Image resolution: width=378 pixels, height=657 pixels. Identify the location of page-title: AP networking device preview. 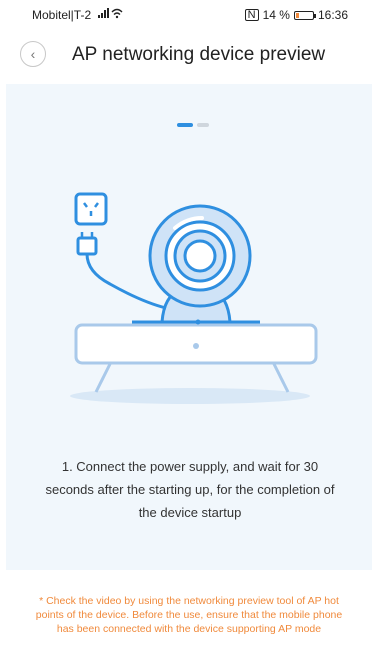
(199, 54).